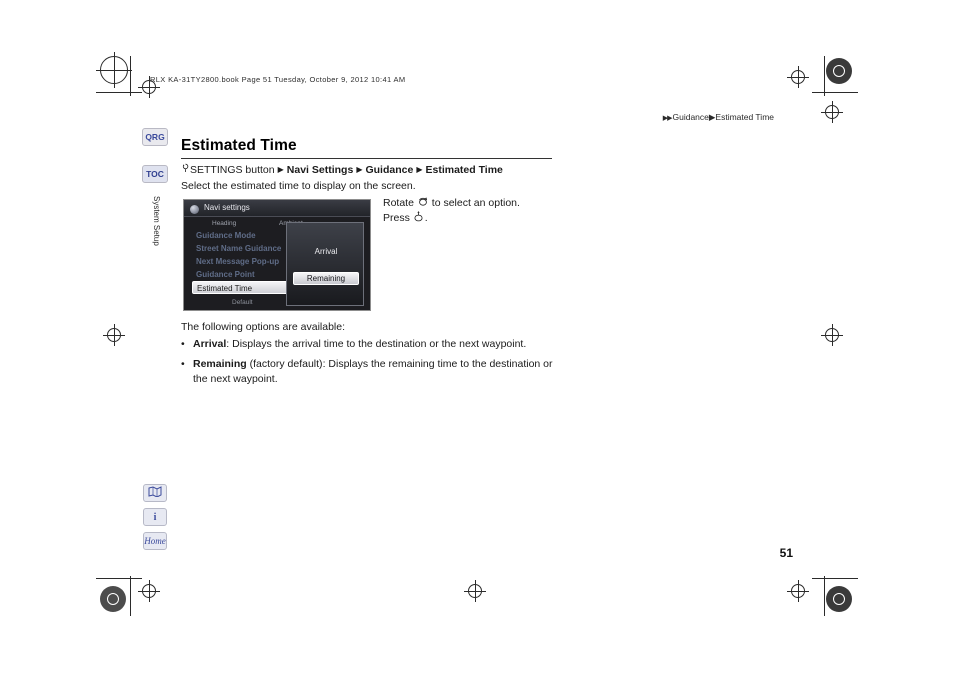 The image size is (954, 675). I want to click on reg-cross-bl-v, so click(149, 591).